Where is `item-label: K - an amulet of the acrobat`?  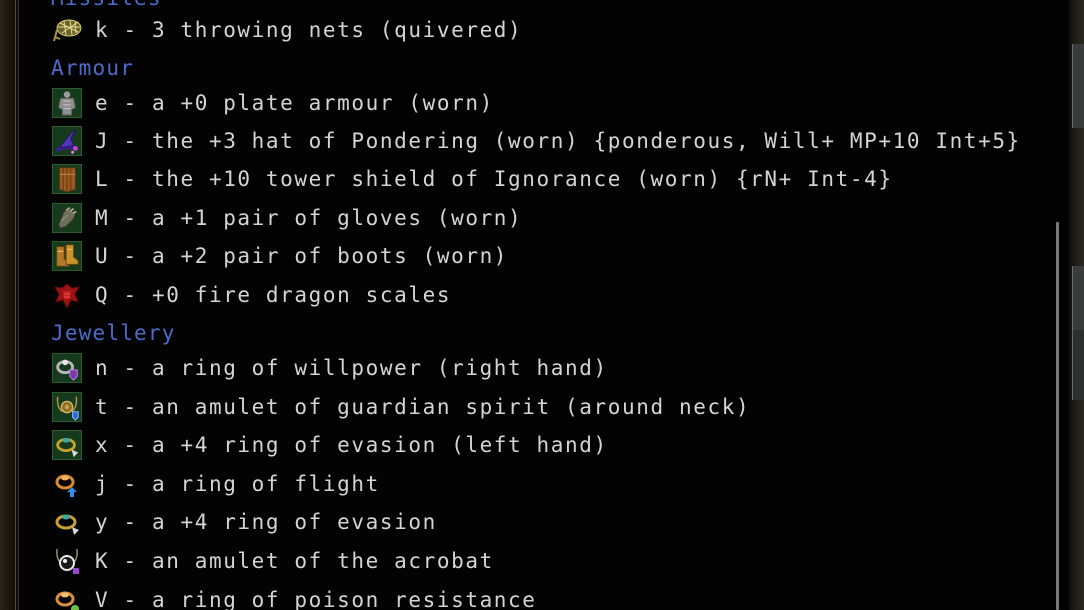
item-label: K - an amulet of the acrobat is located at coordinates (294, 561).